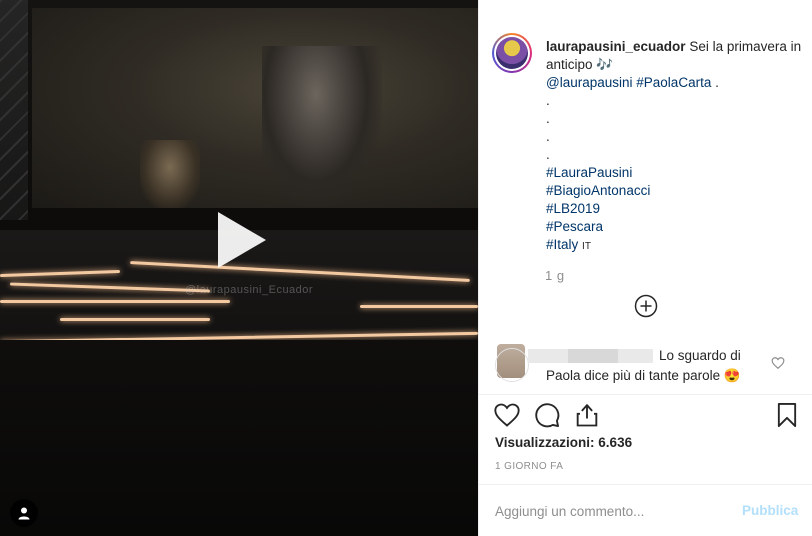 This screenshot has height=536, width=812. Describe the element at coordinates (677, 246) in the screenshot. I see `hashtag-line-italy: #Italy IT` at that location.